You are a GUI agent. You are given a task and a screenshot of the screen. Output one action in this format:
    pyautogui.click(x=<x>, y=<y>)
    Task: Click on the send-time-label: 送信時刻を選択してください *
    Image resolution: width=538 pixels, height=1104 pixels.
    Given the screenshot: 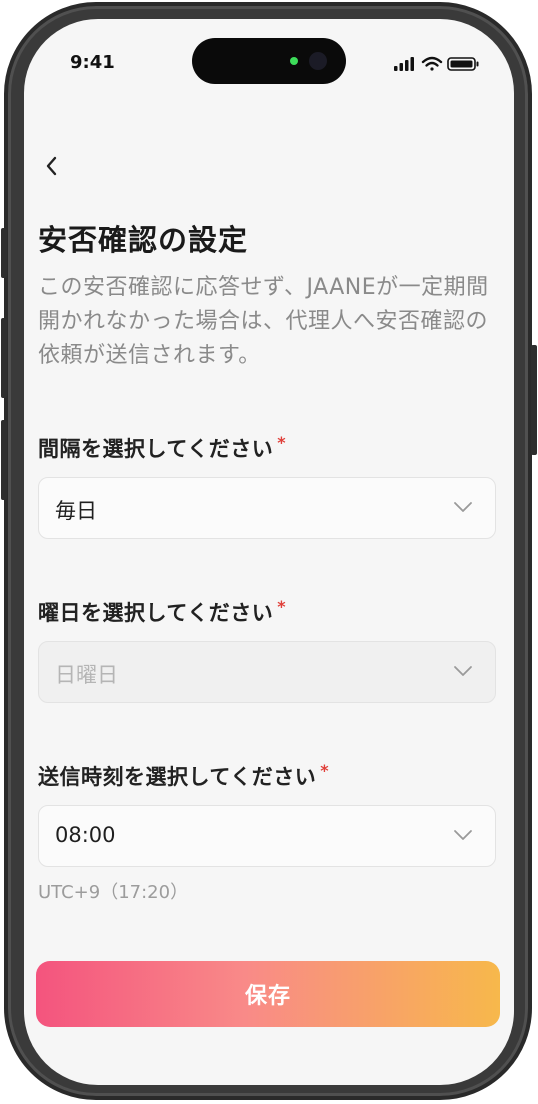 What is the action you would take?
    pyautogui.click(x=183, y=776)
    